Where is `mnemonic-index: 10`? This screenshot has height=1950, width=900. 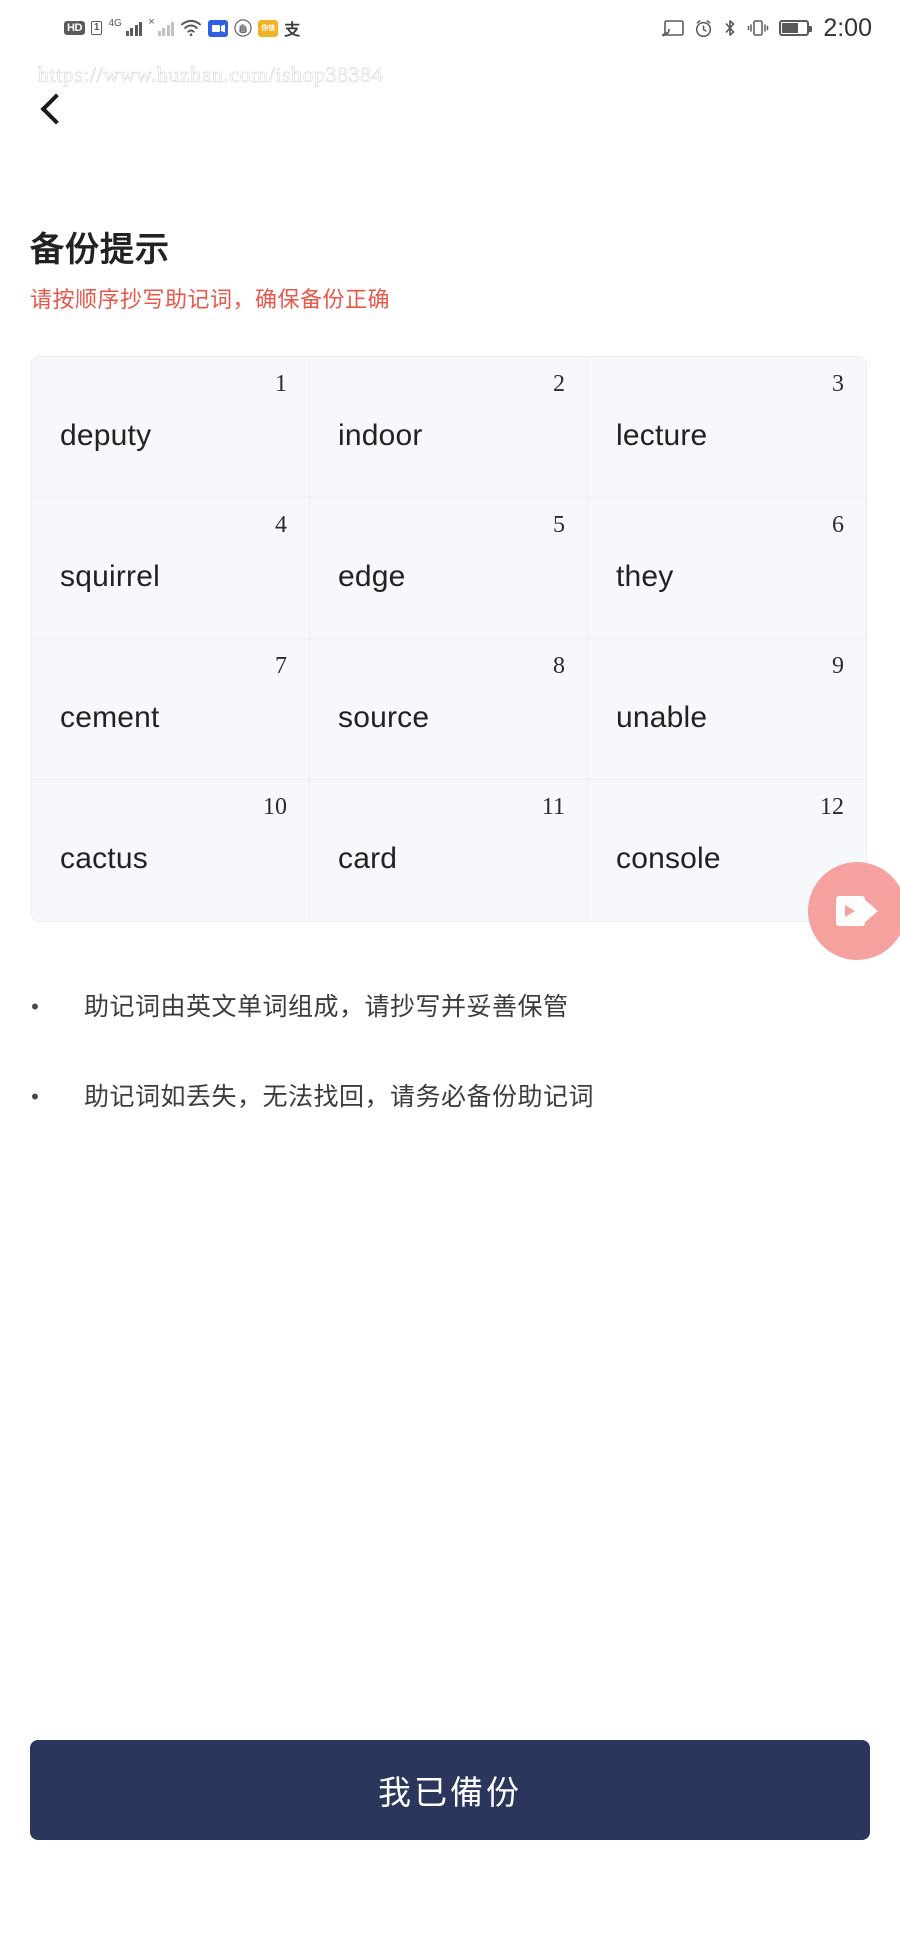
mnemonic-index: 10 is located at coordinates (275, 807).